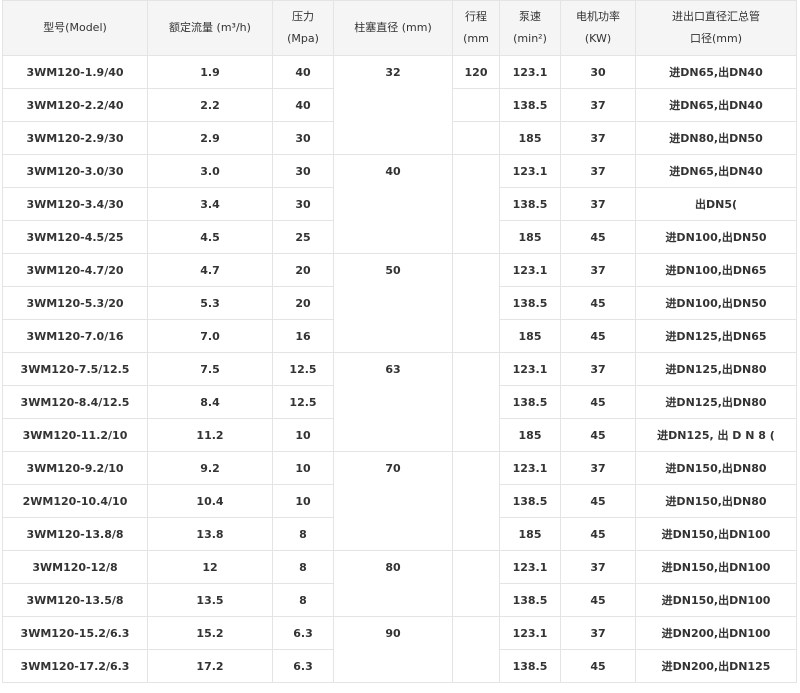 The width and height of the screenshot is (800, 693). What do you see at coordinates (716, 28) in the screenshot?
I see `header-port-diameter: 进出口直径汇总管 口径(mm)` at bounding box center [716, 28].